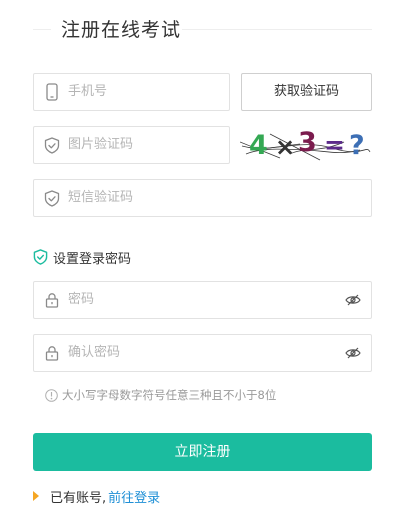 This screenshot has height=520, width=400. I want to click on confirm-password-input: 确认密码, so click(202, 353).